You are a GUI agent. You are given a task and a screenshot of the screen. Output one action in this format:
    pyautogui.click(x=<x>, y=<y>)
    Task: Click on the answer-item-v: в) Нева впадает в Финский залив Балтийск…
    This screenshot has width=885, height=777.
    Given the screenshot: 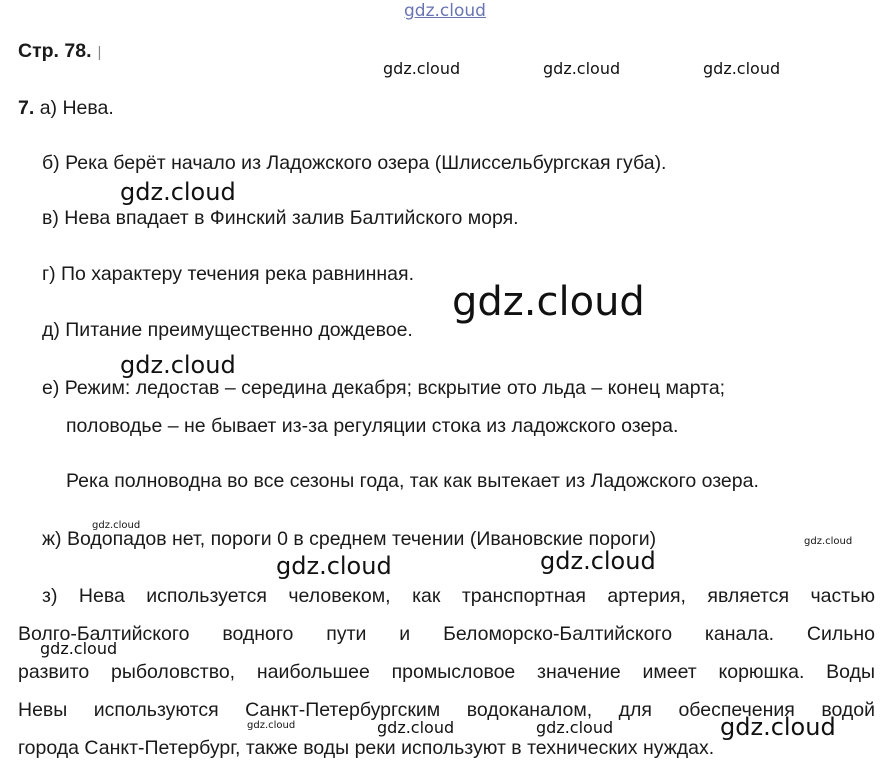 What is the action you would take?
    pyautogui.click(x=280, y=218)
    